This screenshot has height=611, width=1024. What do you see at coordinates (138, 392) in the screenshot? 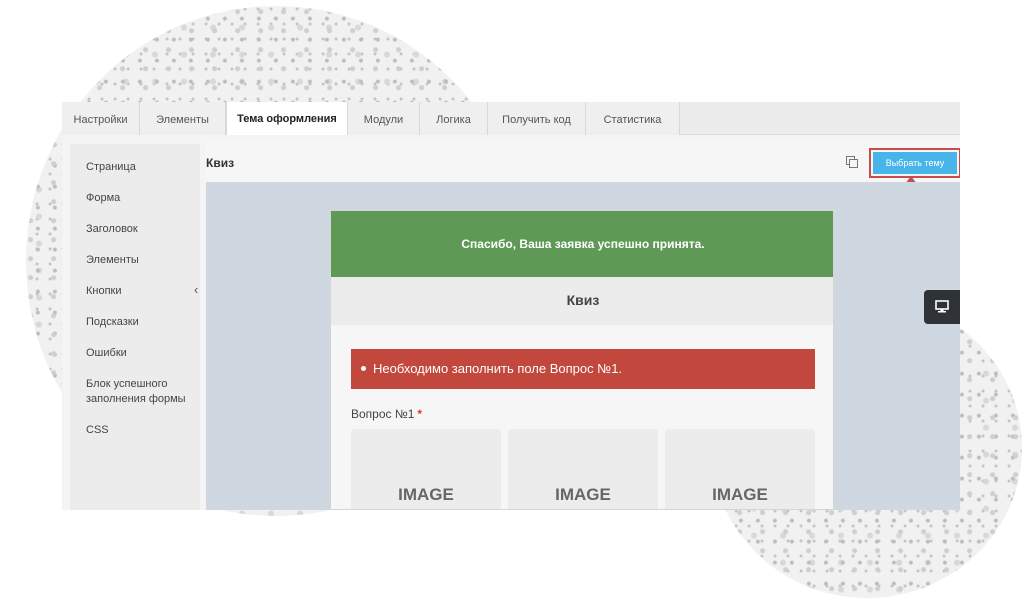
I see `sidebar-item-success-block: Блок успешного заполнения формы` at bounding box center [138, 392].